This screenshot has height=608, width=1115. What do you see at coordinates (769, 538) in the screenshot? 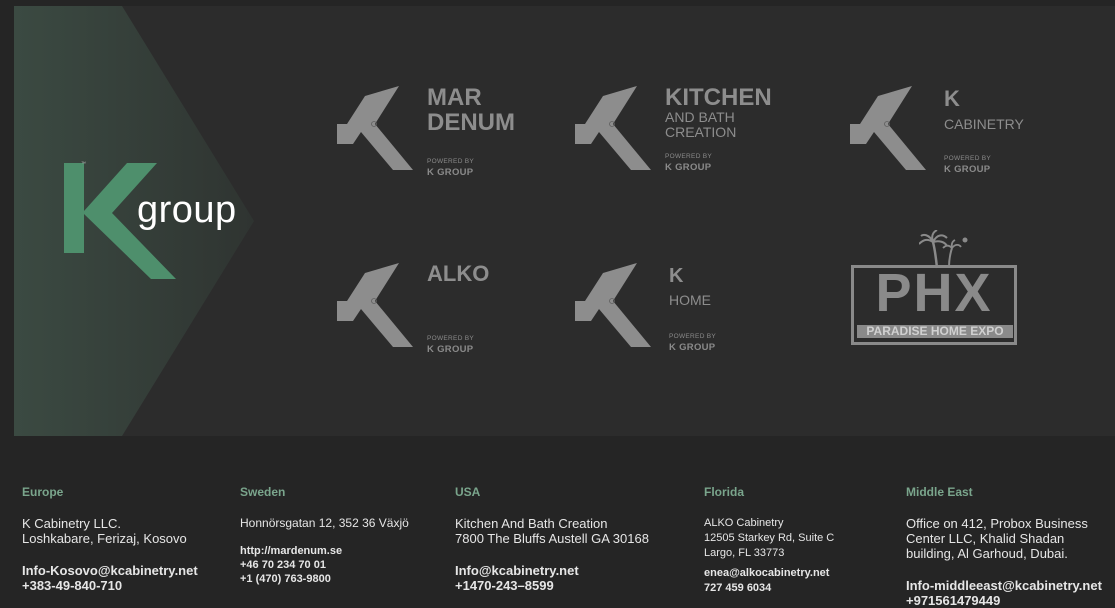
I see `address-line: 12505 Starkey Rd, Suite C` at bounding box center [769, 538].